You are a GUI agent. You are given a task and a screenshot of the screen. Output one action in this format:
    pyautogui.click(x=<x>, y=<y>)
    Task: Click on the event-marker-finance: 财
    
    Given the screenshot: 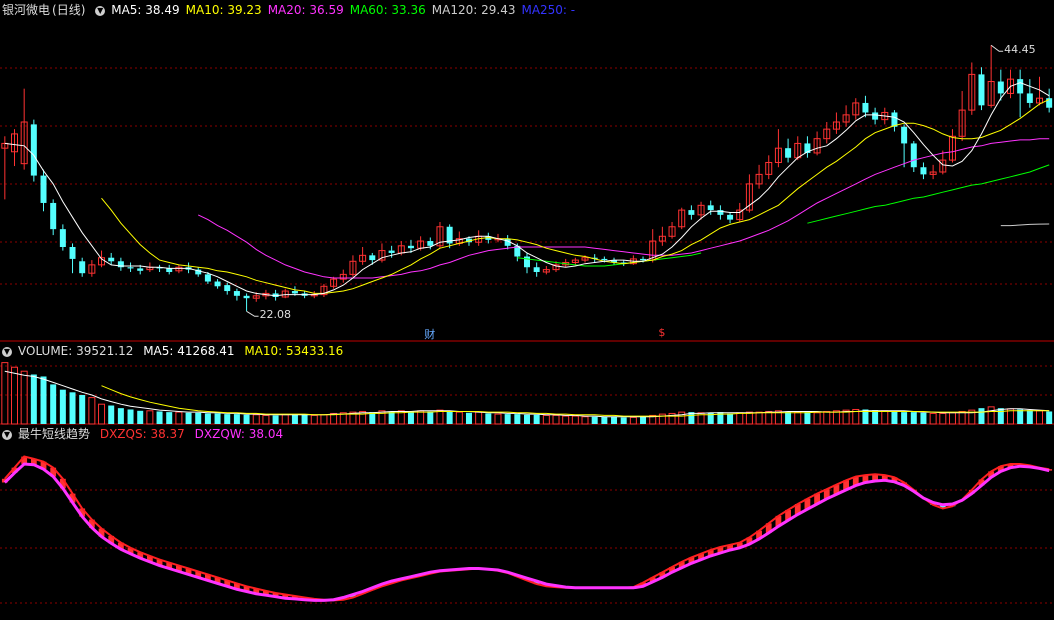 What is the action you would take?
    pyautogui.click(x=429, y=334)
    